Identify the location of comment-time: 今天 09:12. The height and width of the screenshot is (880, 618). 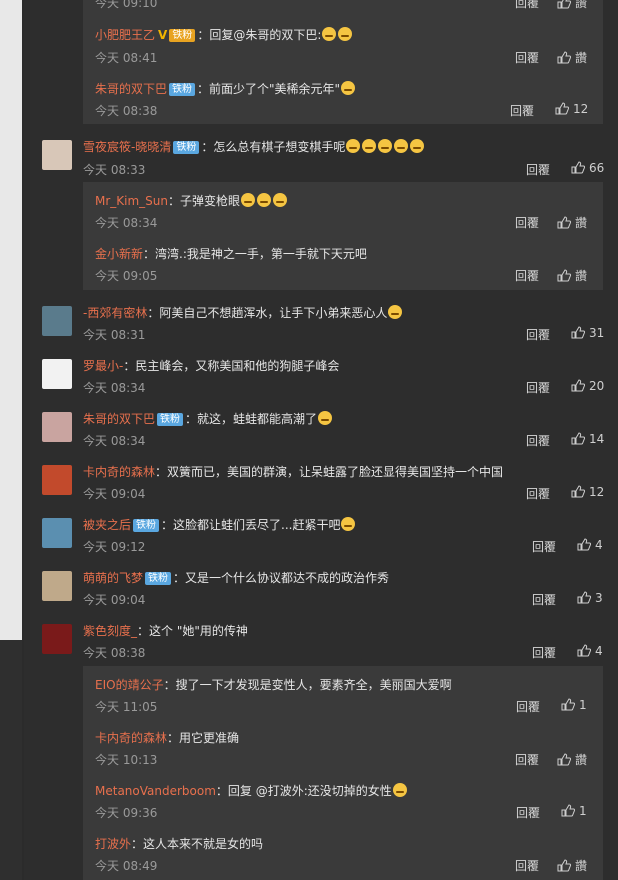
(114, 547).